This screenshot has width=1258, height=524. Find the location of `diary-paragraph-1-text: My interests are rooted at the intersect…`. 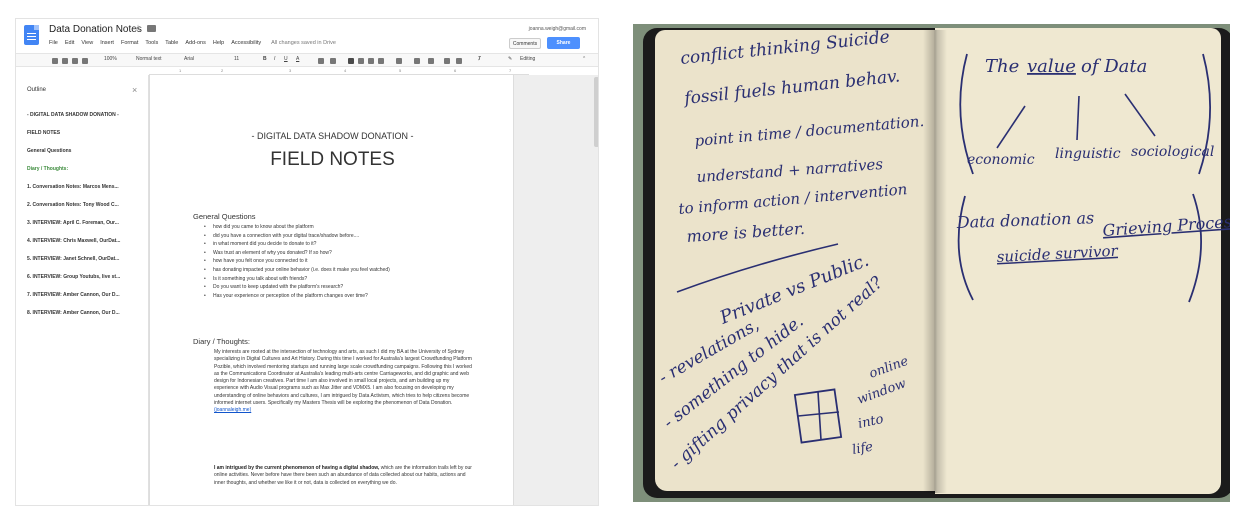

diary-paragraph-1-text: My interests are rooted at the intersect… is located at coordinates (343, 378).